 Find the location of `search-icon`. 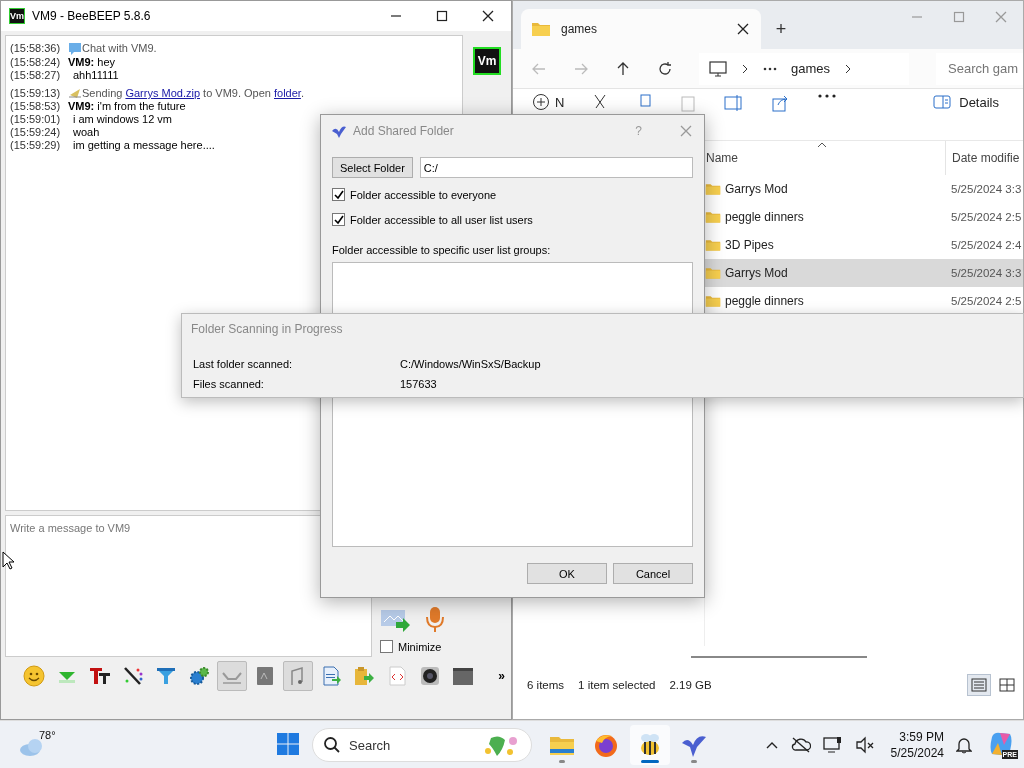

search-icon is located at coordinates (332, 745).